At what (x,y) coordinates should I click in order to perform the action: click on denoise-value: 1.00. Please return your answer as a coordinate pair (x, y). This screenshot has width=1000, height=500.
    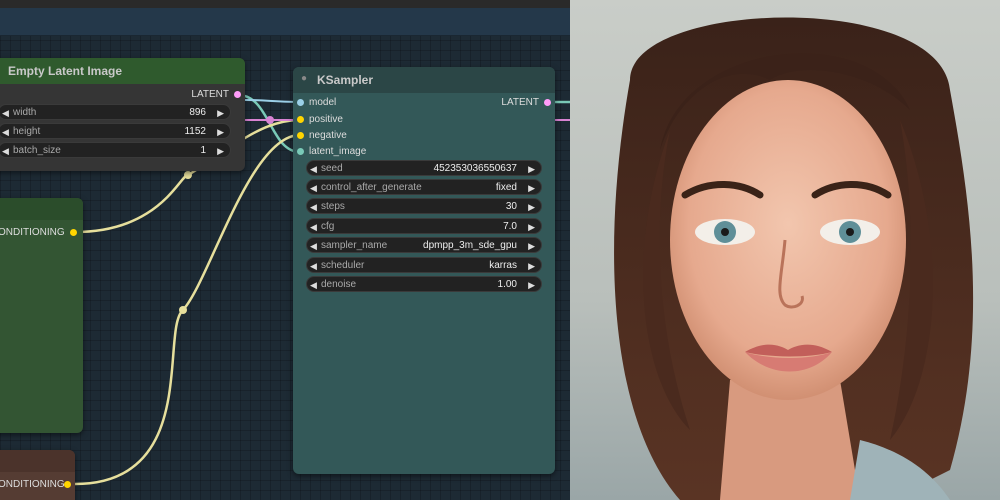
    Looking at the image, I should click on (507, 285).